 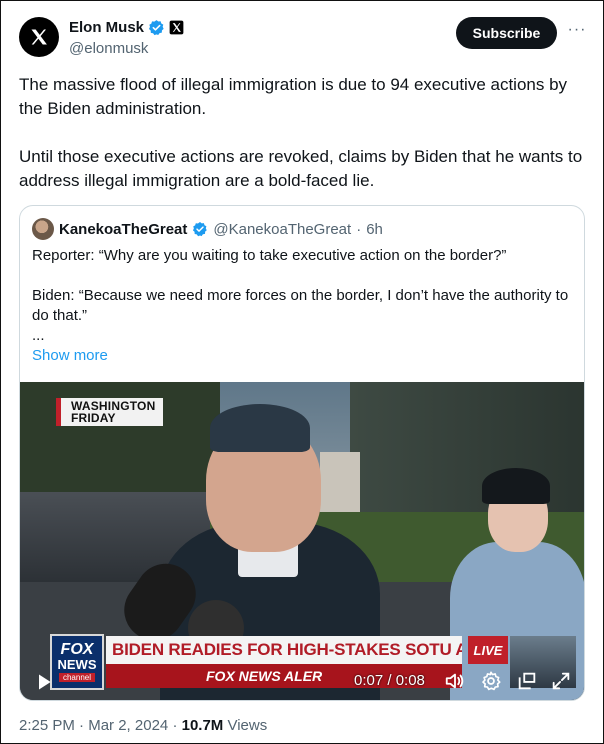 What do you see at coordinates (176, 27) in the screenshot?
I see `x-affiliate-badge-icon` at bounding box center [176, 27].